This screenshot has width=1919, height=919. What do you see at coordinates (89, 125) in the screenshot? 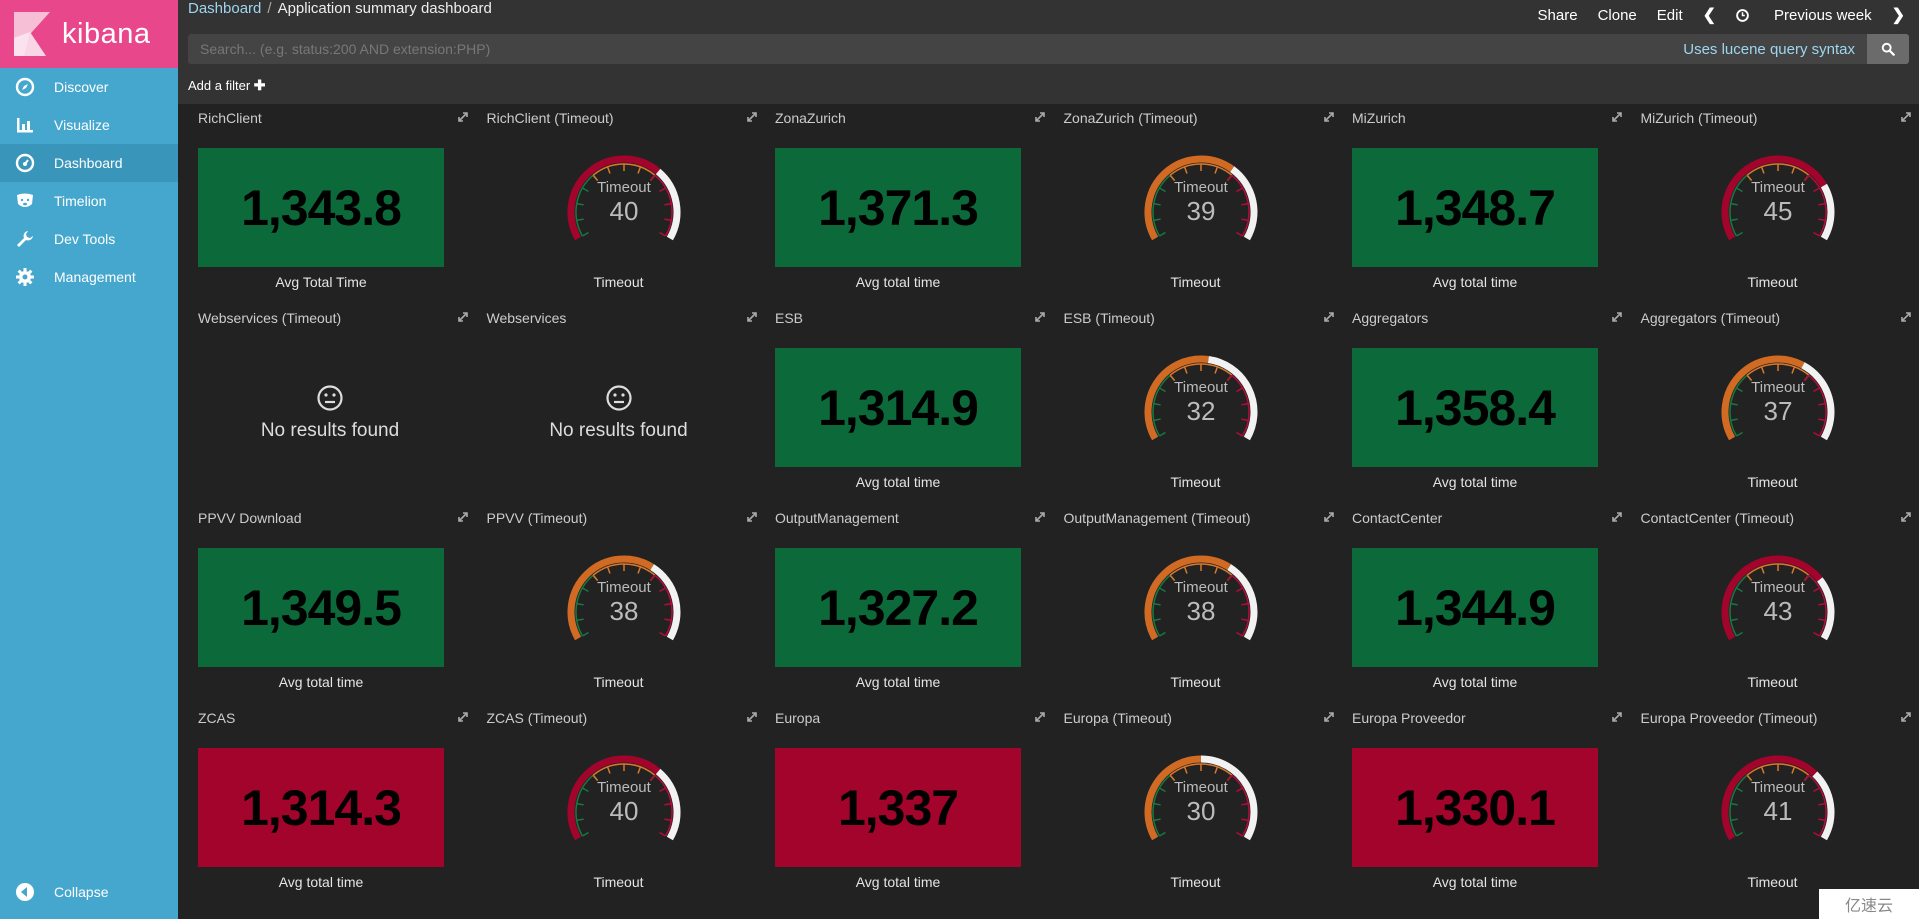
I see `sidebar-item-visualize: Visualize` at bounding box center [89, 125].